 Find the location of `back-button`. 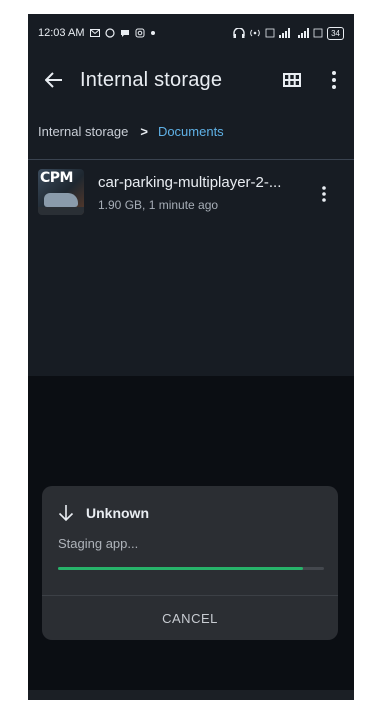

back-button is located at coordinates (54, 80).